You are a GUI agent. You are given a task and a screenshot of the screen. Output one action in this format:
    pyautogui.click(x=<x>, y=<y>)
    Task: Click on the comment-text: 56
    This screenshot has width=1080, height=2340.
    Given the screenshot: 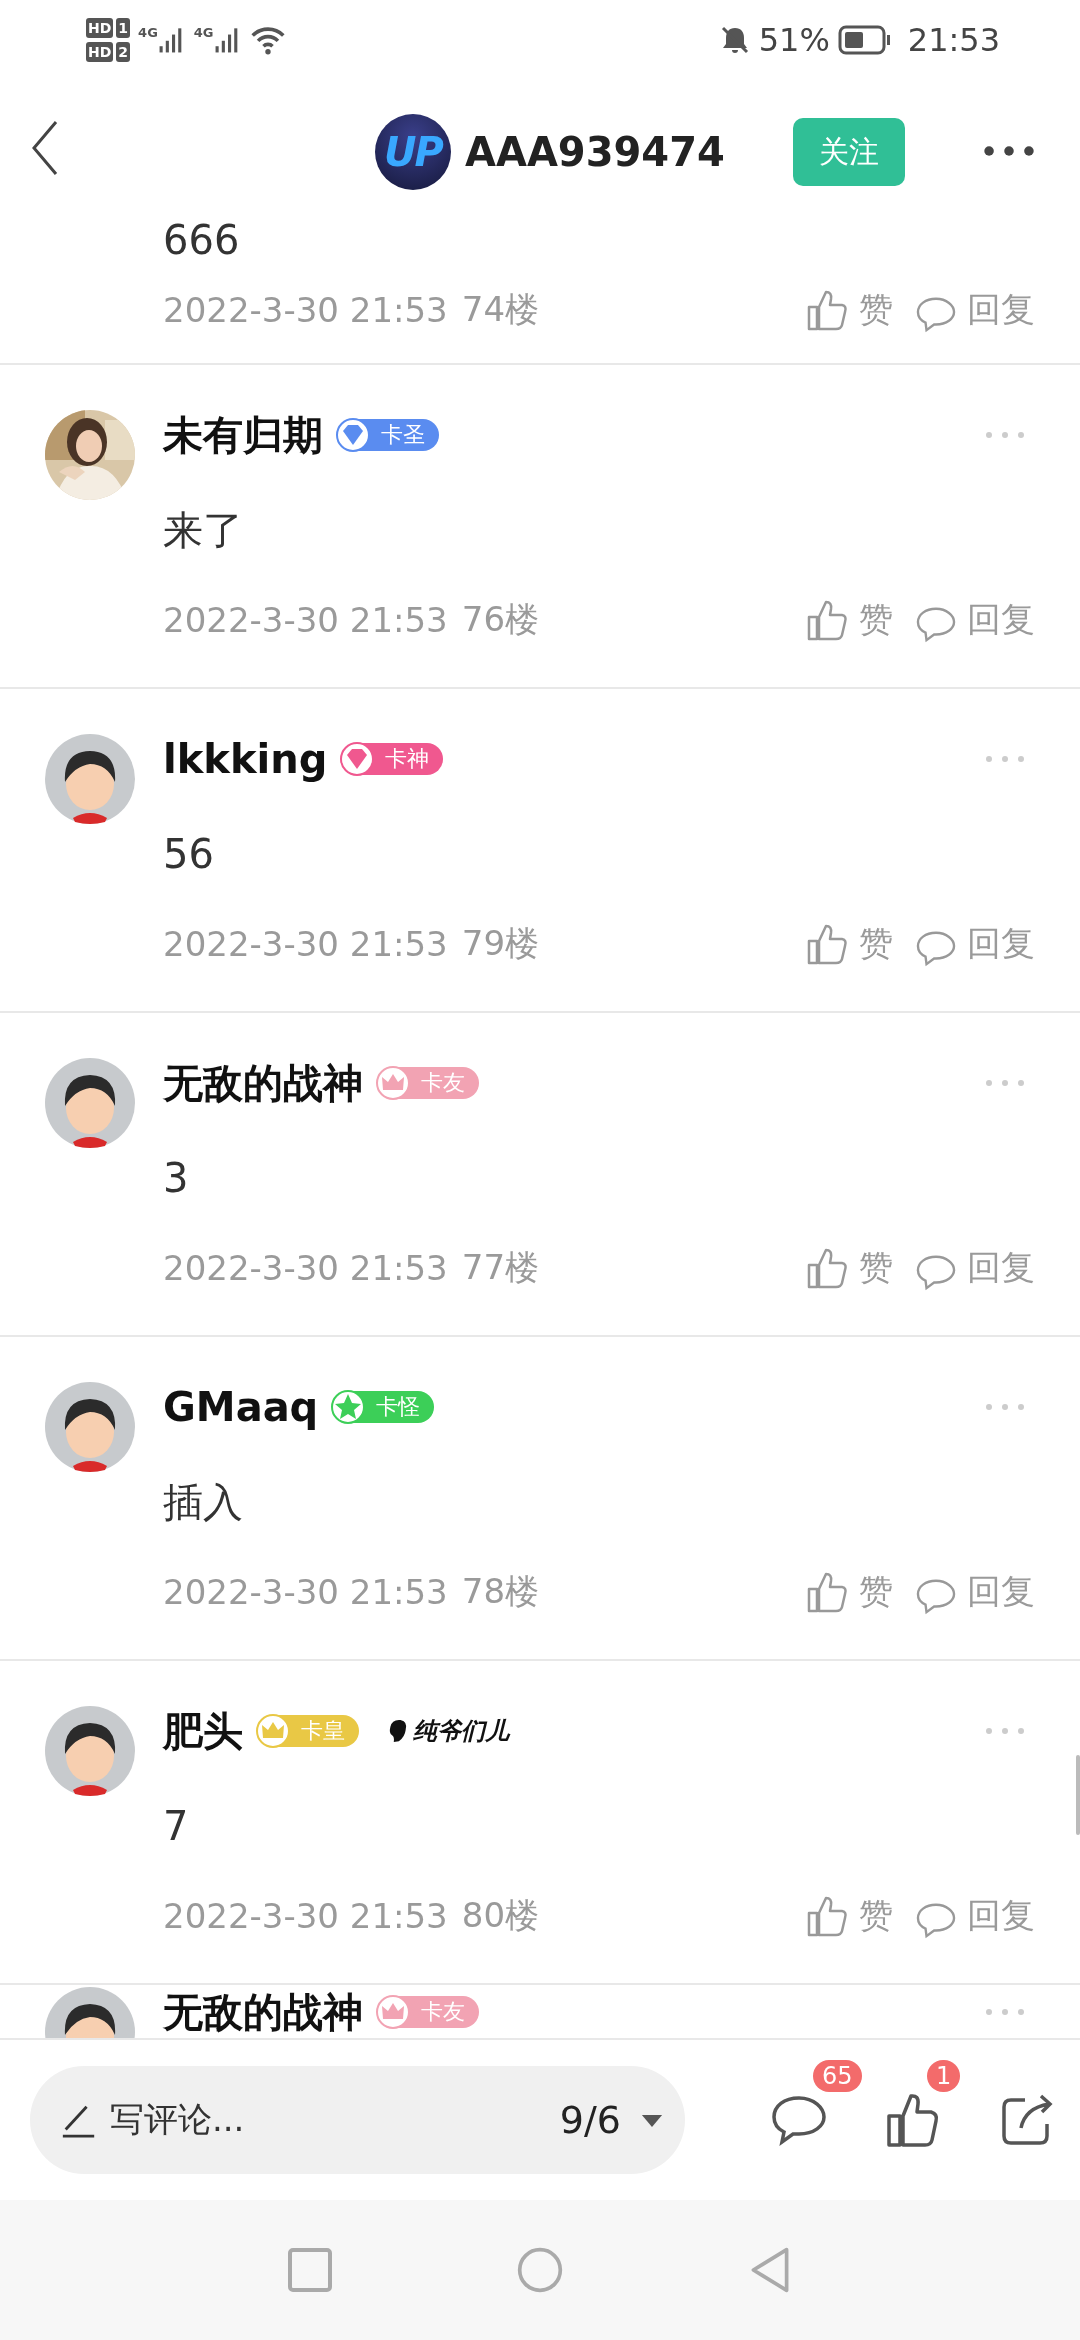 What is the action you would take?
    pyautogui.click(x=189, y=854)
    